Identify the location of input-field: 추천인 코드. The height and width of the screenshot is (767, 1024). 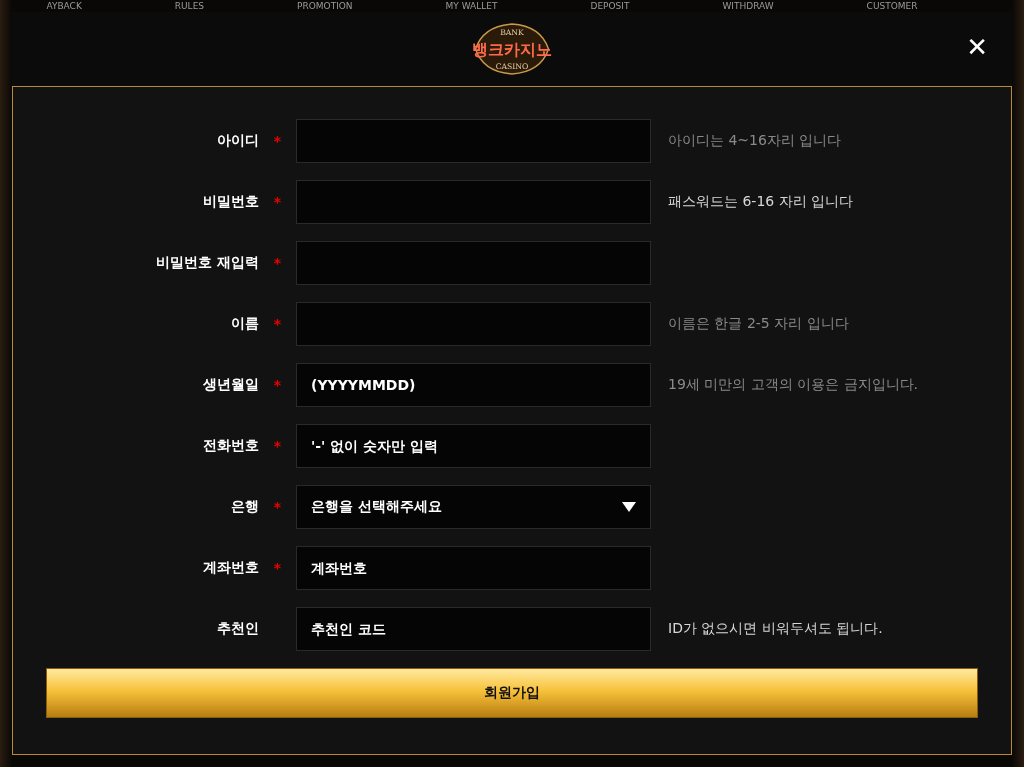
(473, 629).